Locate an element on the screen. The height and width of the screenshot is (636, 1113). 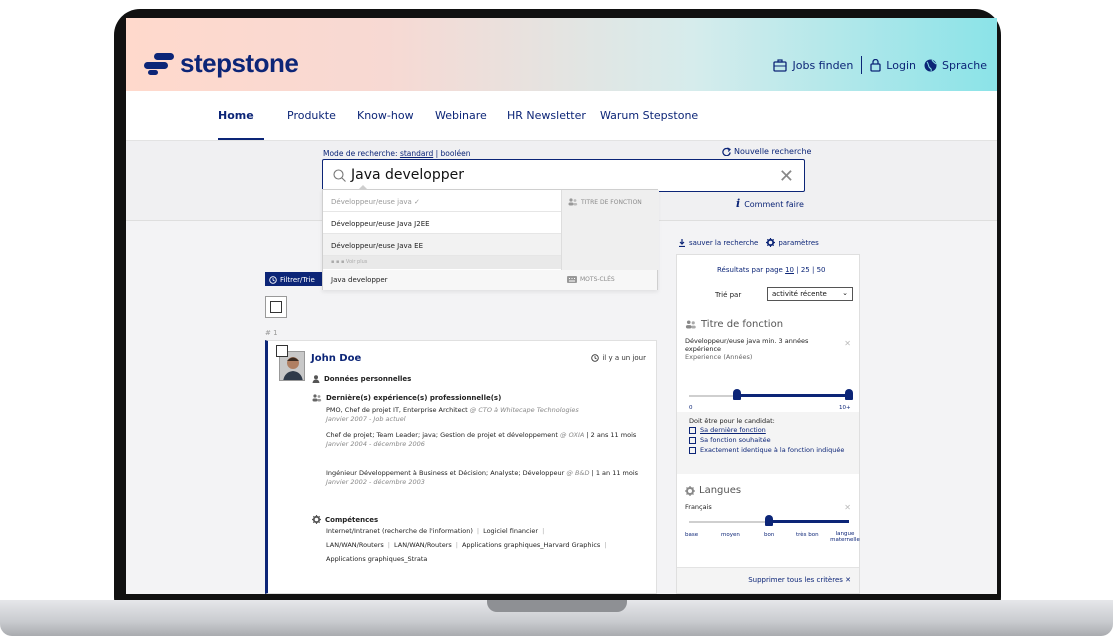
remove-language-icon: ✕ is located at coordinates (847, 507).